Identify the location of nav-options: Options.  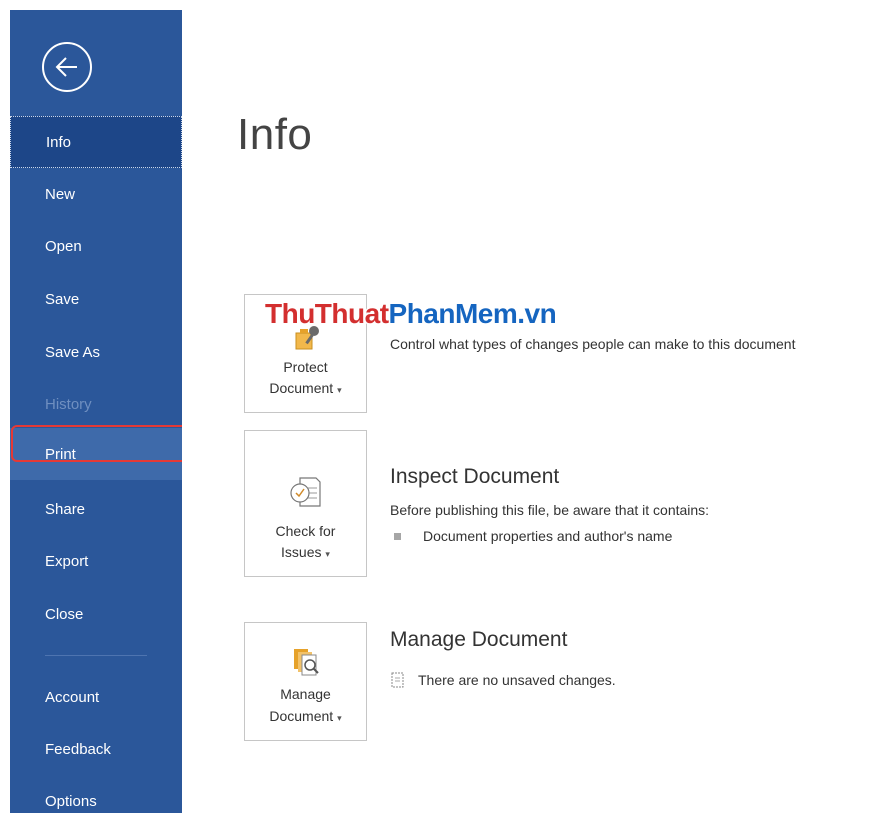
(96, 801).